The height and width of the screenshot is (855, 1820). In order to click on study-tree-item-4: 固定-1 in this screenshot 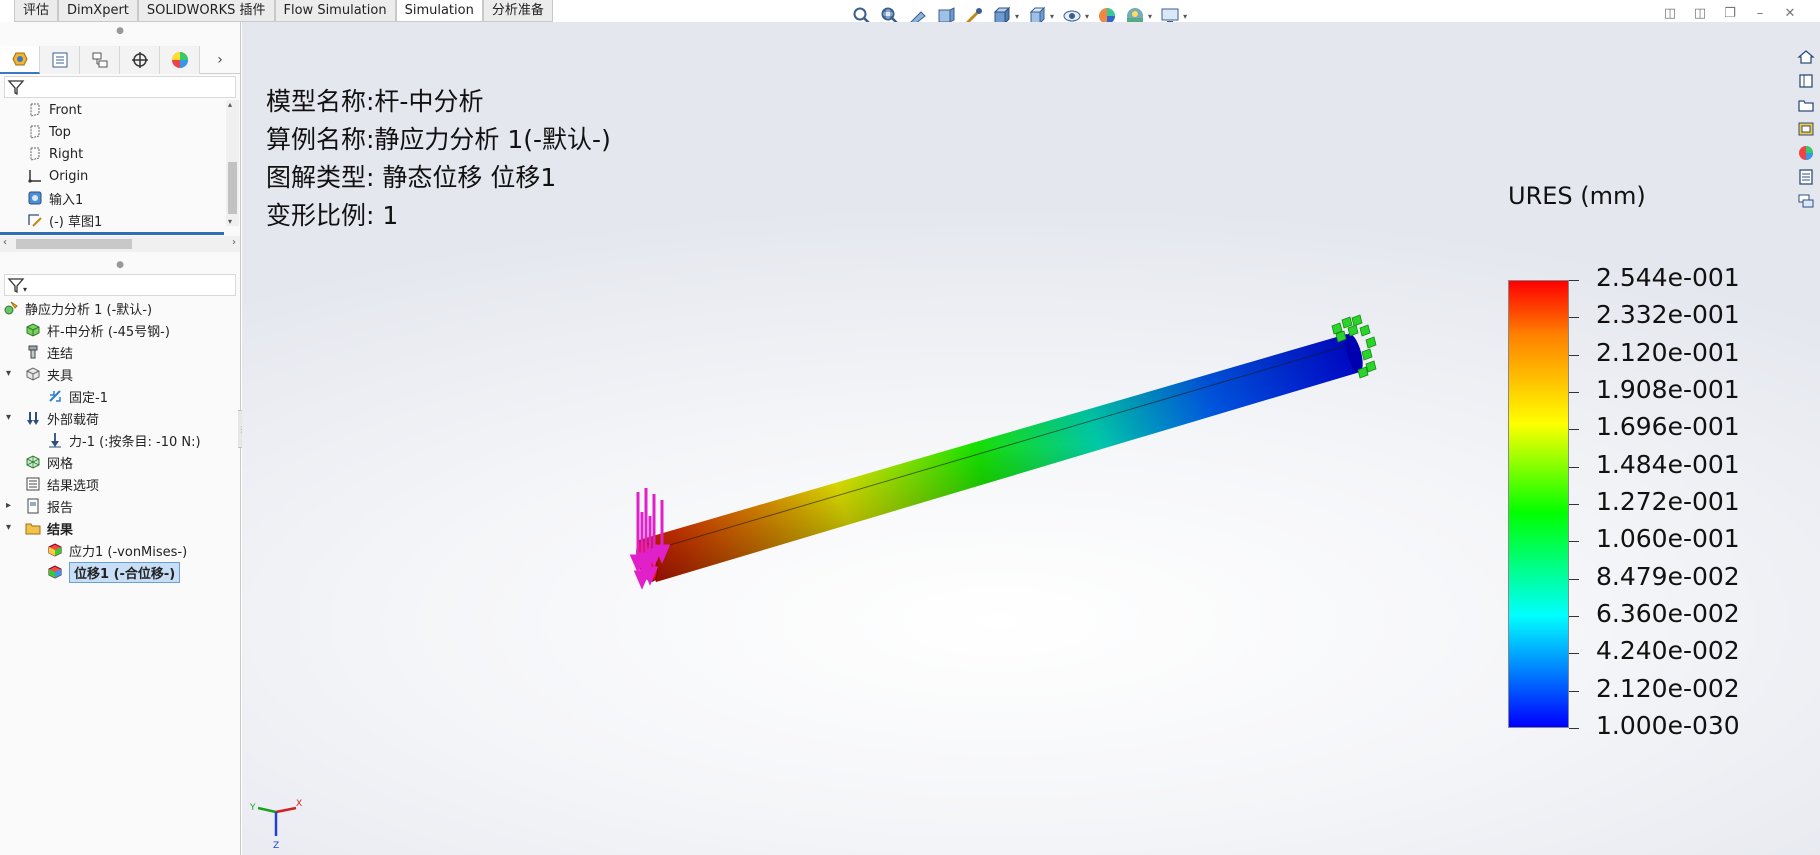, I will do `click(77, 396)`.